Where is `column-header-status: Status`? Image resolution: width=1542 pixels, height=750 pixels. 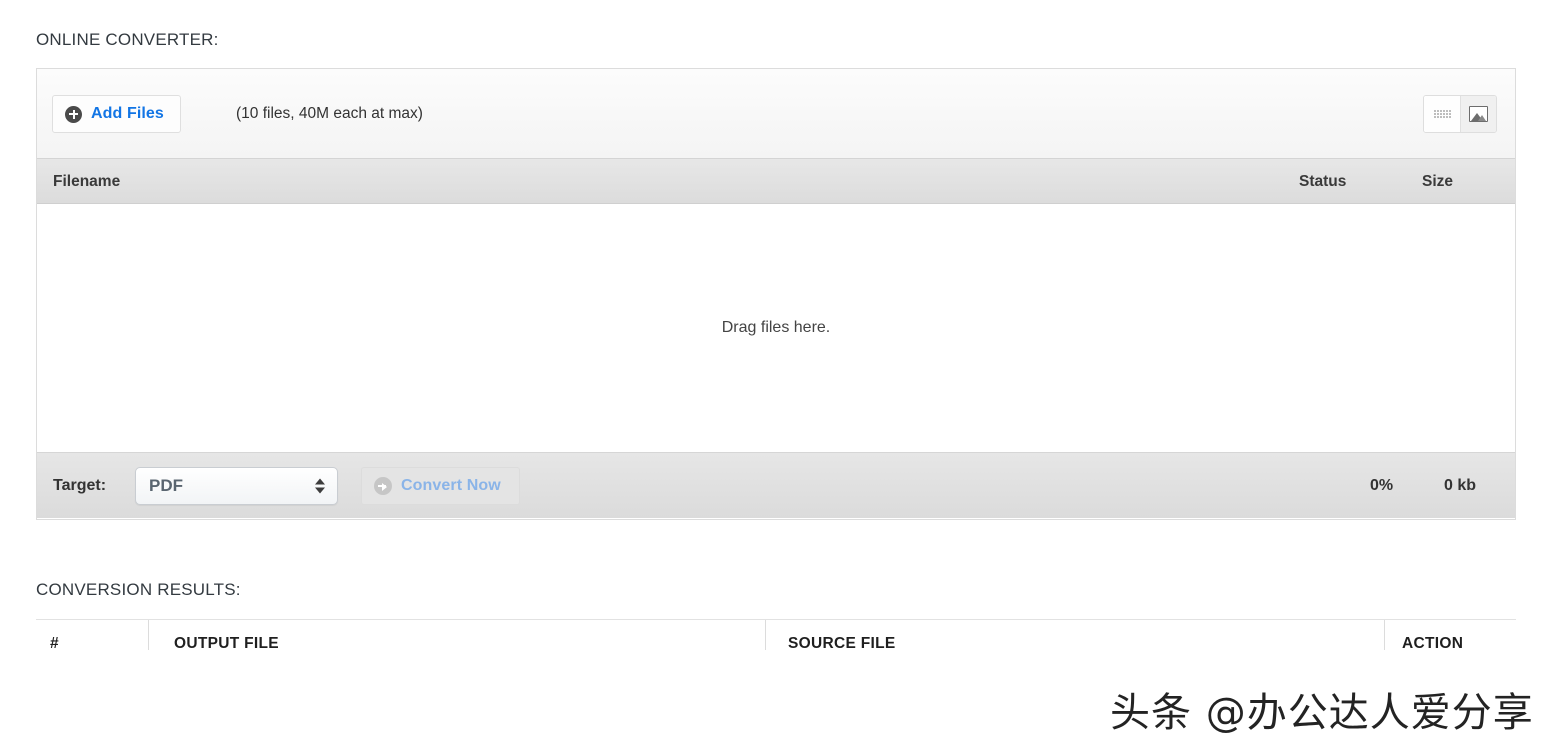
column-header-status: Status is located at coordinates (1323, 181).